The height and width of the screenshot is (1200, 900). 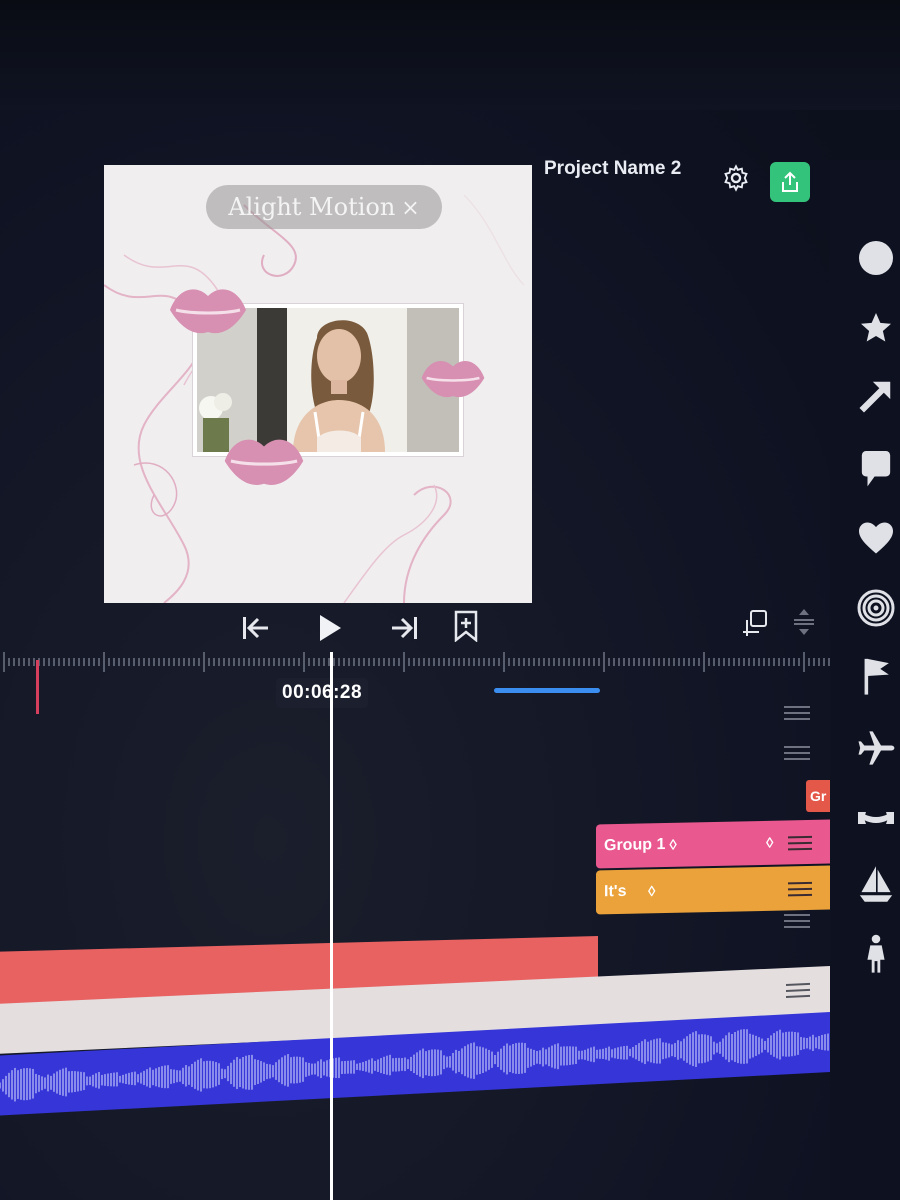 I want to click on skip-to-end-button, so click(x=404, y=628).